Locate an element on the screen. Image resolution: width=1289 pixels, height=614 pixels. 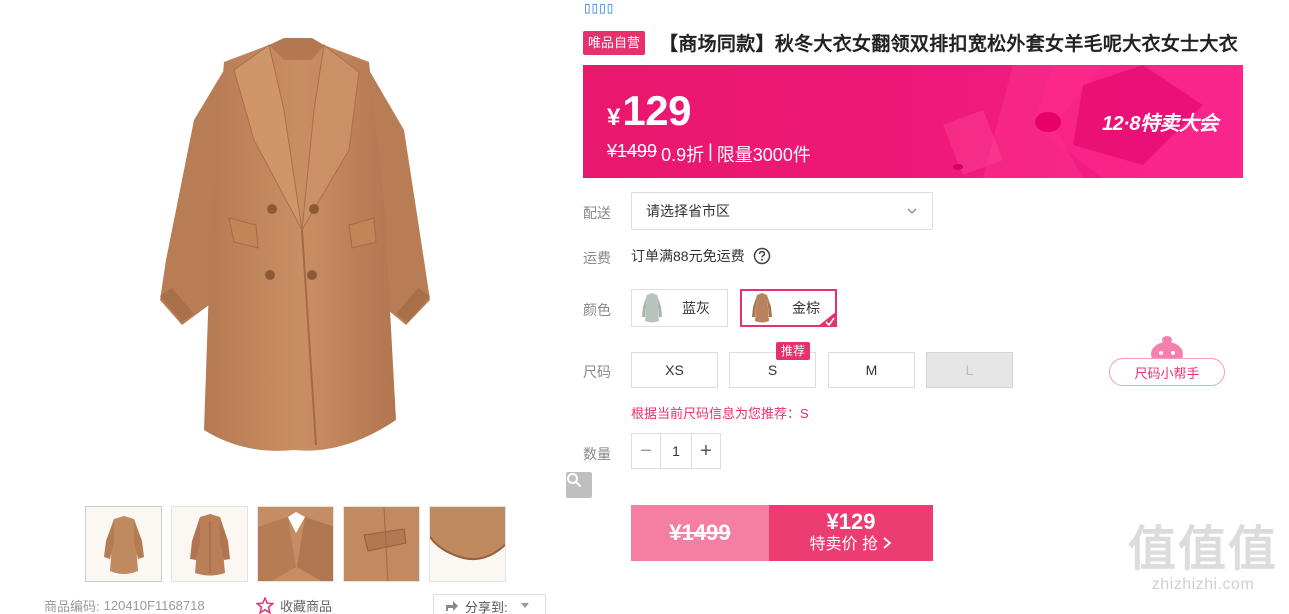
limit-text: 限量3000件 is located at coordinates (763, 155).